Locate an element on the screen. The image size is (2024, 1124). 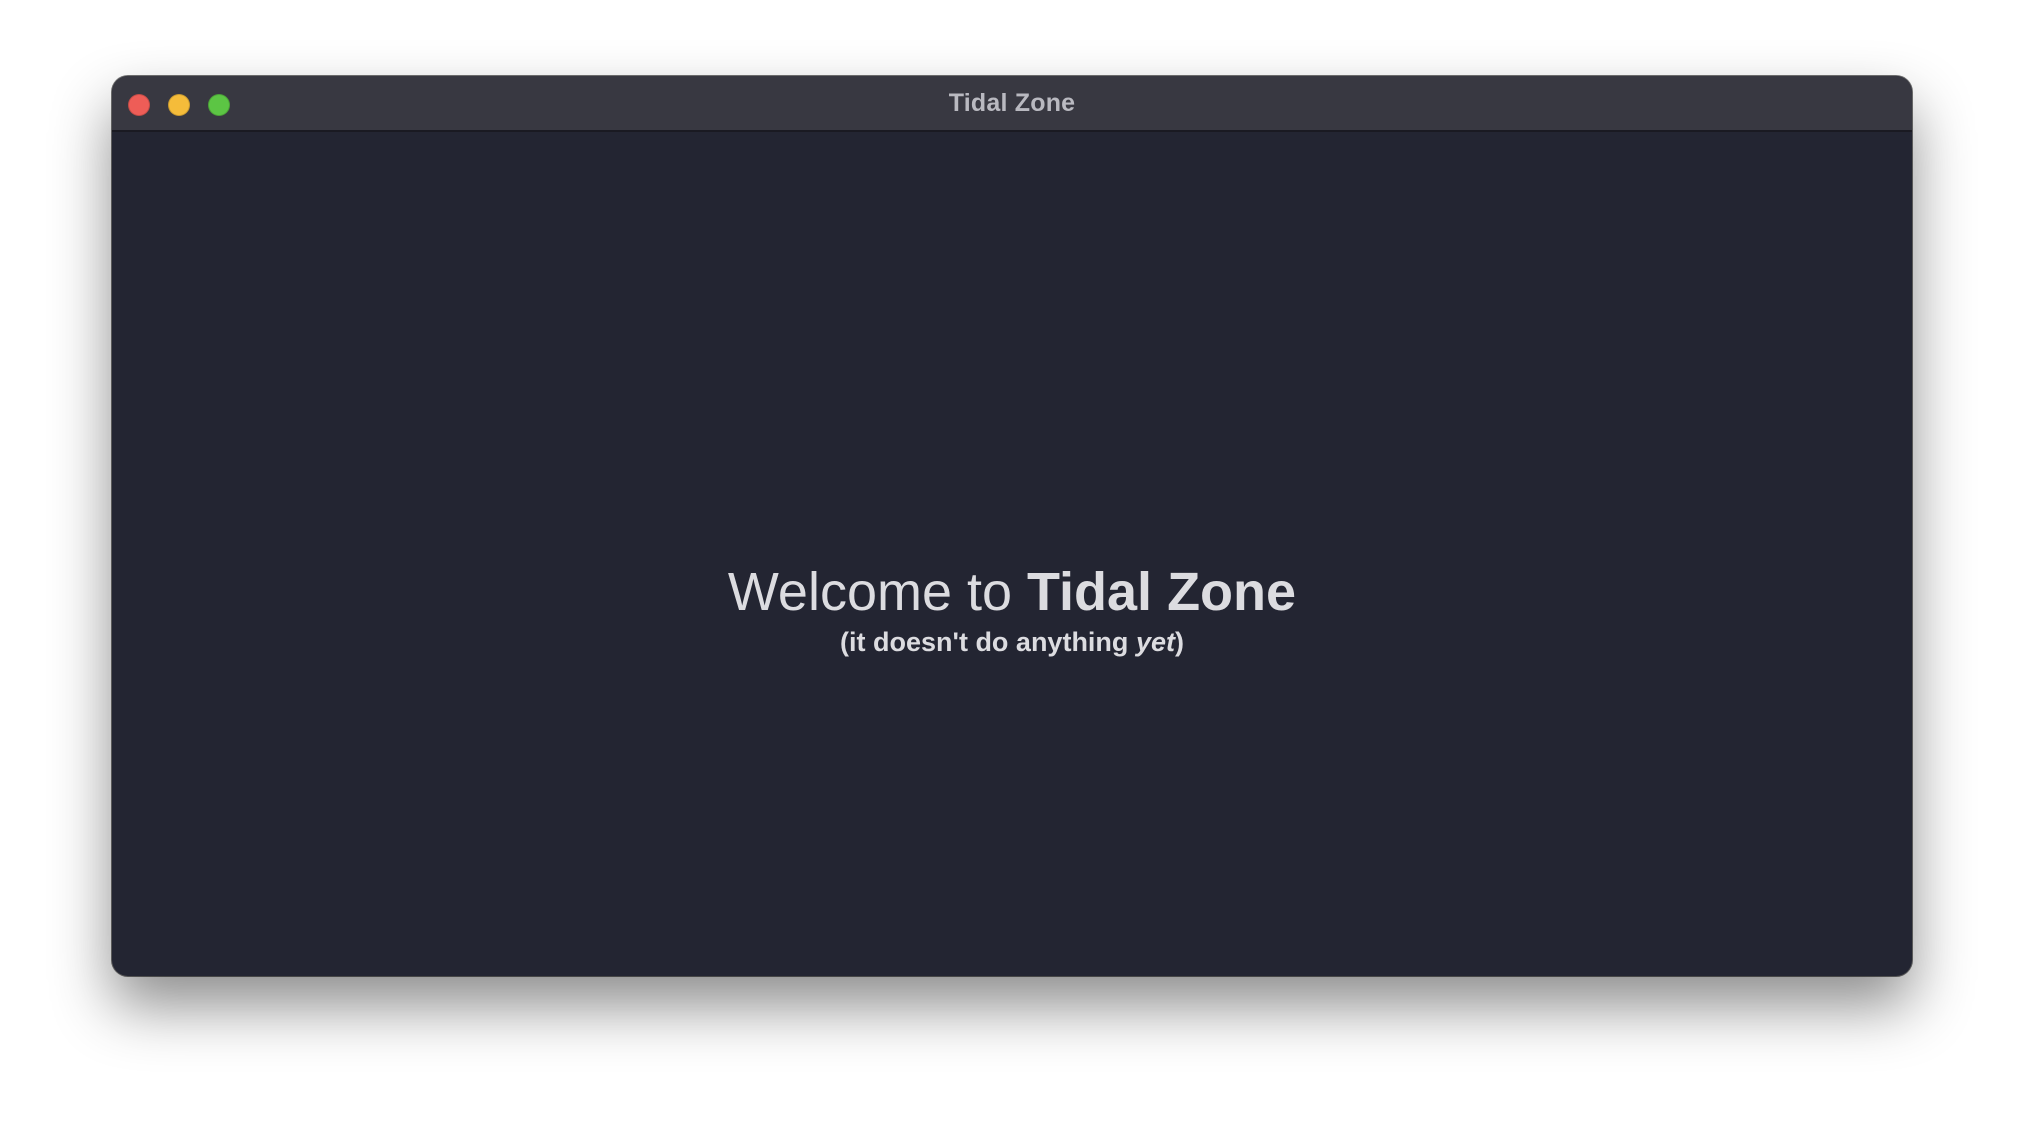
title-bar: Tidal Zone is located at coordinates (1012, 104).